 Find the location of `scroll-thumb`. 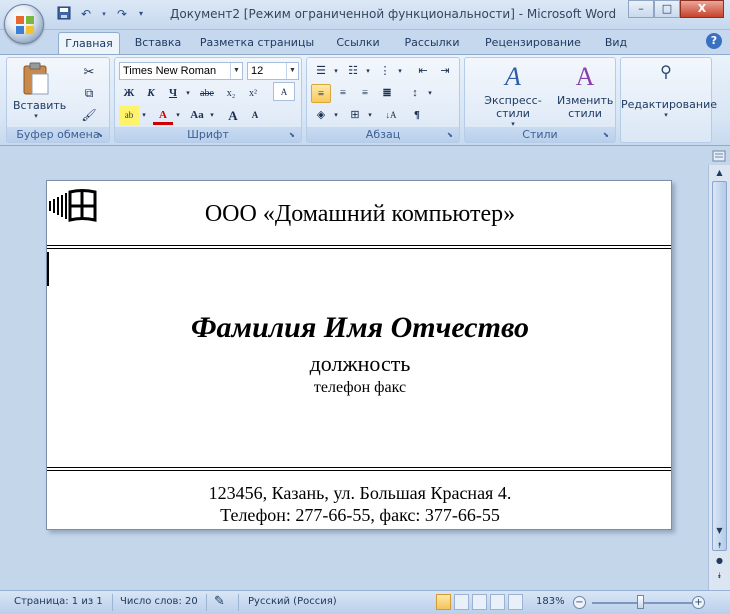

scroll-thumb is located at coordinates (719, 366).